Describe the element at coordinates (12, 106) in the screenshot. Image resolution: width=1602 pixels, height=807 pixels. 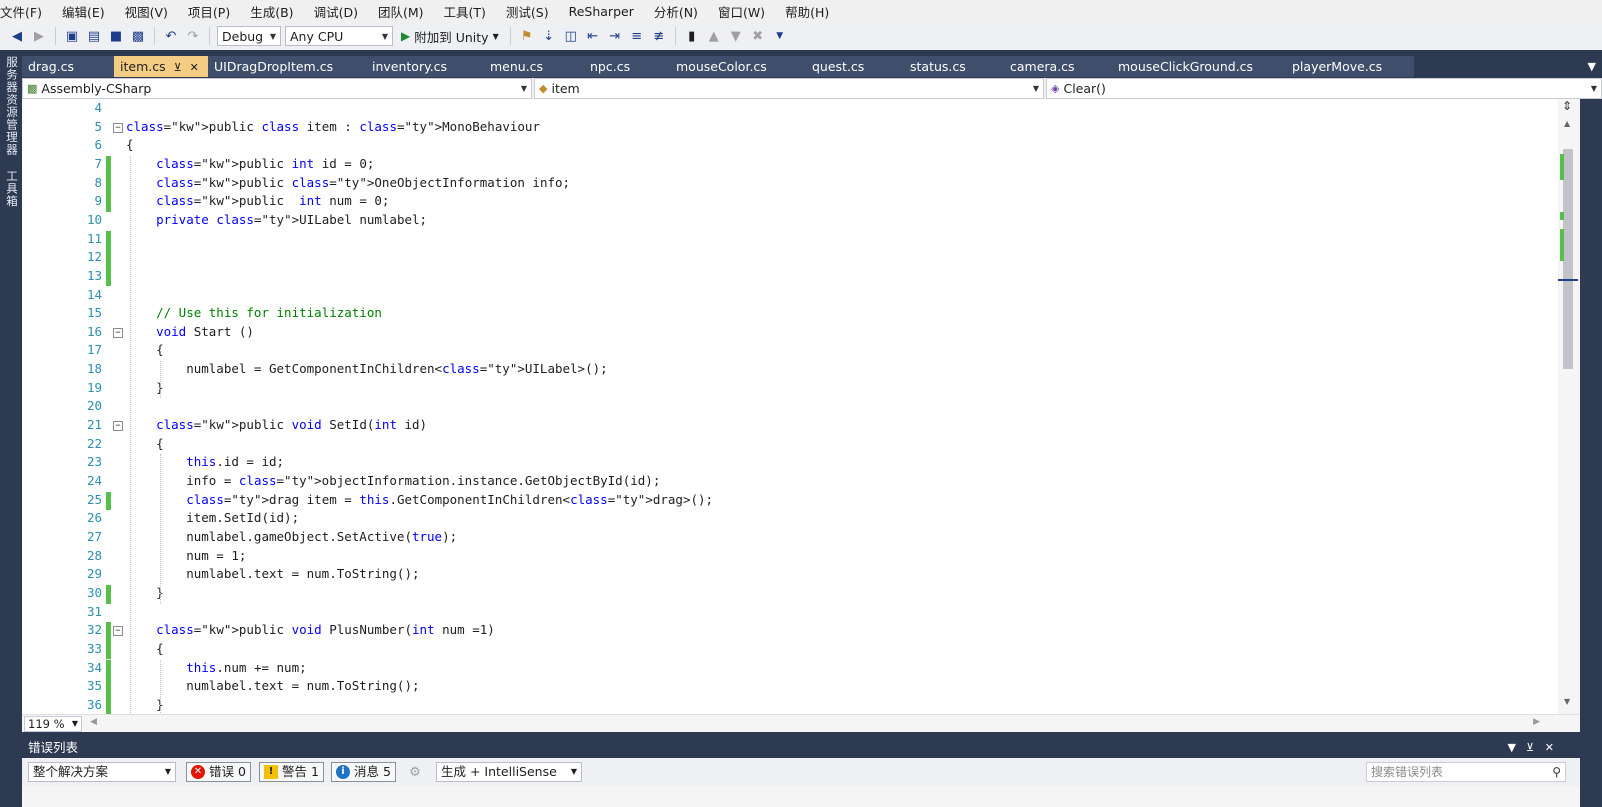
I see `server-explorer-tab: 服务器资源管理器` at that location.